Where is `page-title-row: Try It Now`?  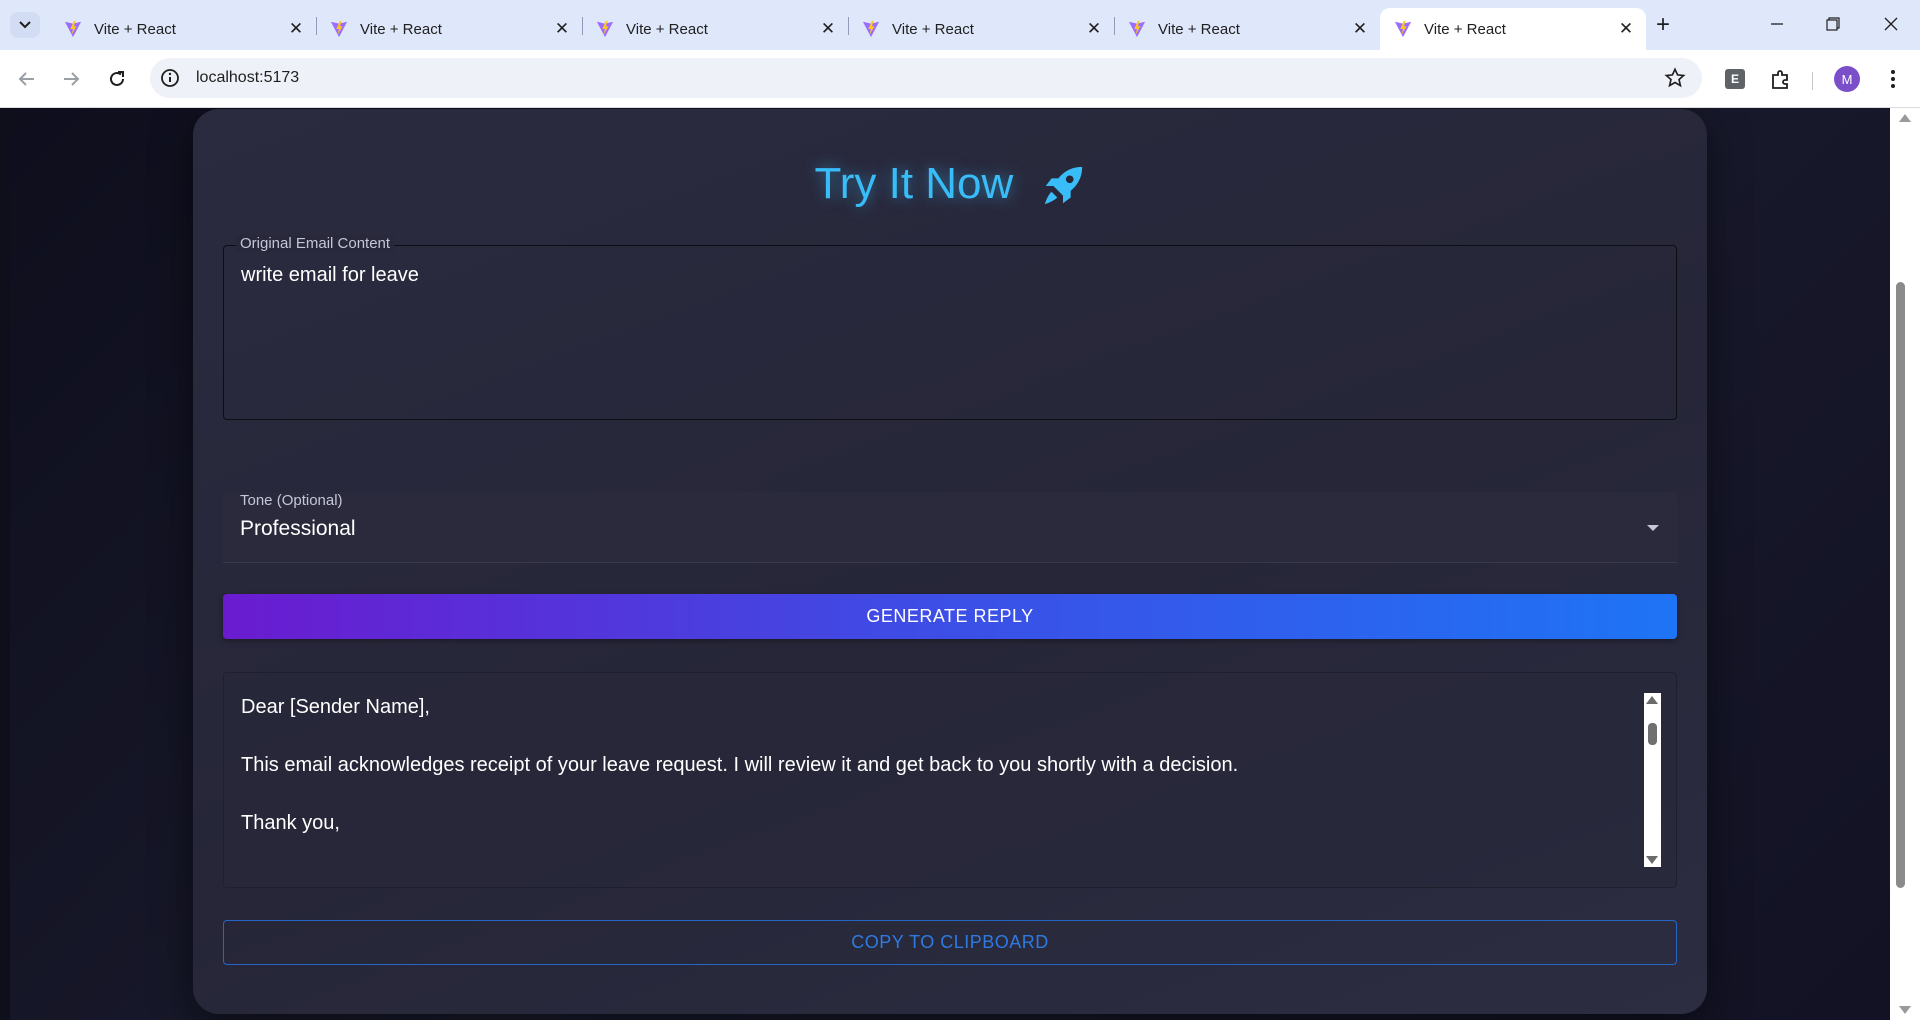 page-title-row: Try It Now is located at coordinates (950, 184).